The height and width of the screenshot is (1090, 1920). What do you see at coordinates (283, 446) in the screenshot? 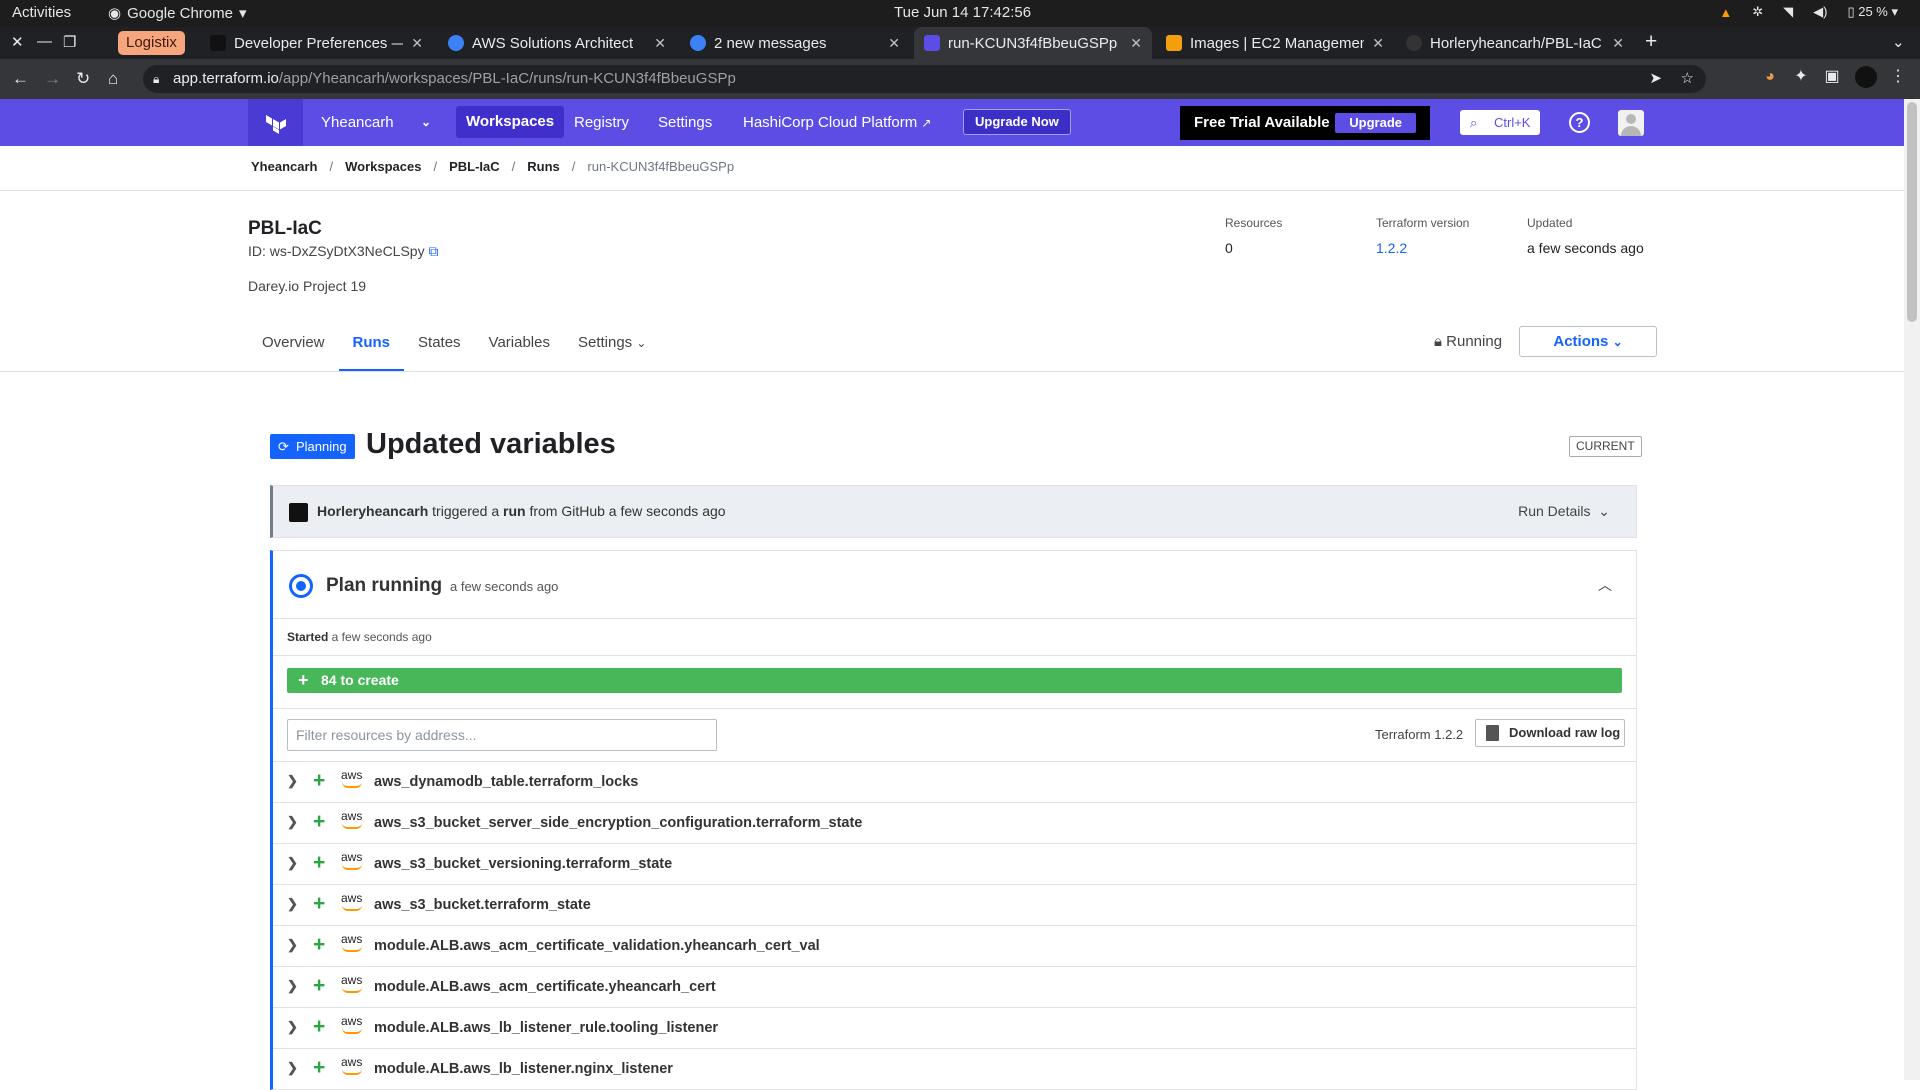
I see `sync-icon: ⟳` at bounding box center [283, 446].